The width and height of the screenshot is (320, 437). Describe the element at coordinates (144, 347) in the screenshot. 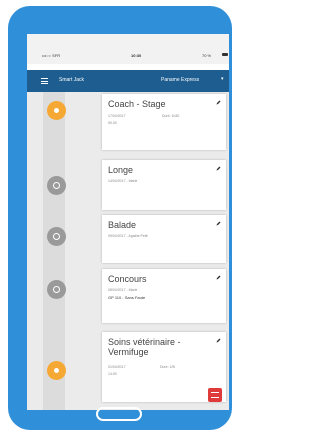

I see `event-title: Soins vétérinaire - Vermifuge` at that location.